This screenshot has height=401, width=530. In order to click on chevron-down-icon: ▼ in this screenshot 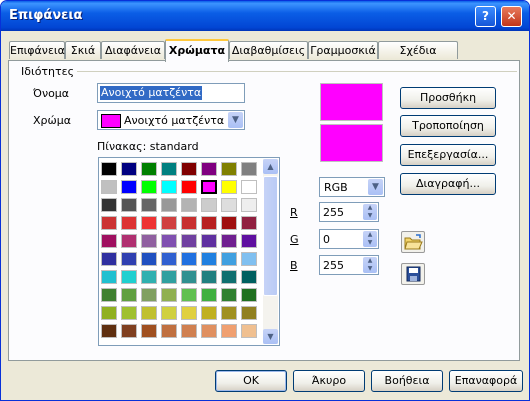, I will do `click(375, 187)`.